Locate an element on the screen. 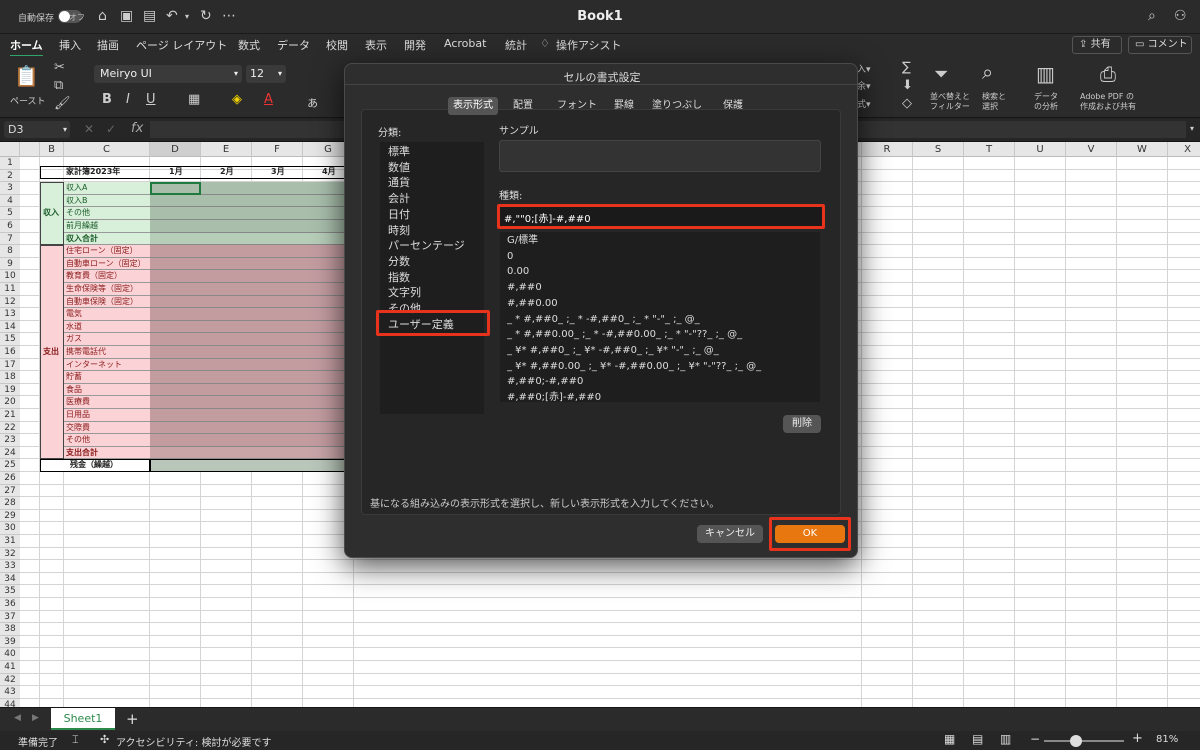 This screenshot has height=750, width=1200. month-header: 2月 is located at coordinates (227, 172).